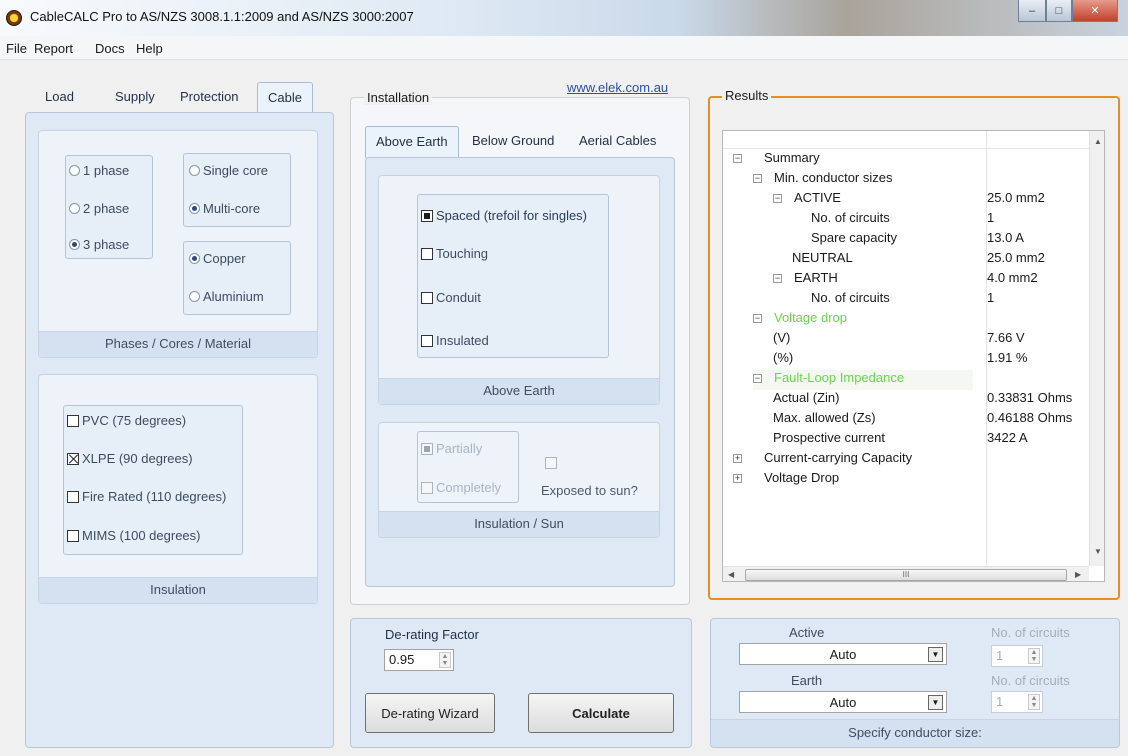 The image size is (1128, 756). What do you see at coordinates (99, 208) in the screenshot?
I see `radio-2-phase: 2 phase` at bounding box center [99, 208].